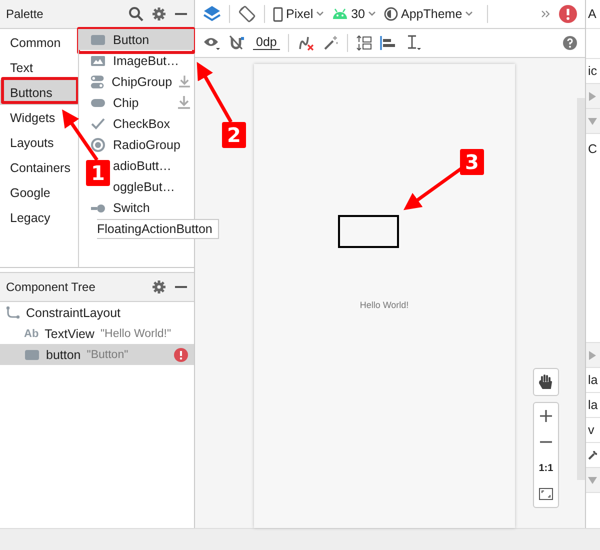  What do you see at coordinates (278, 14) in the screenshot?
I see `phone-icon` at bounding box center [278, 14].